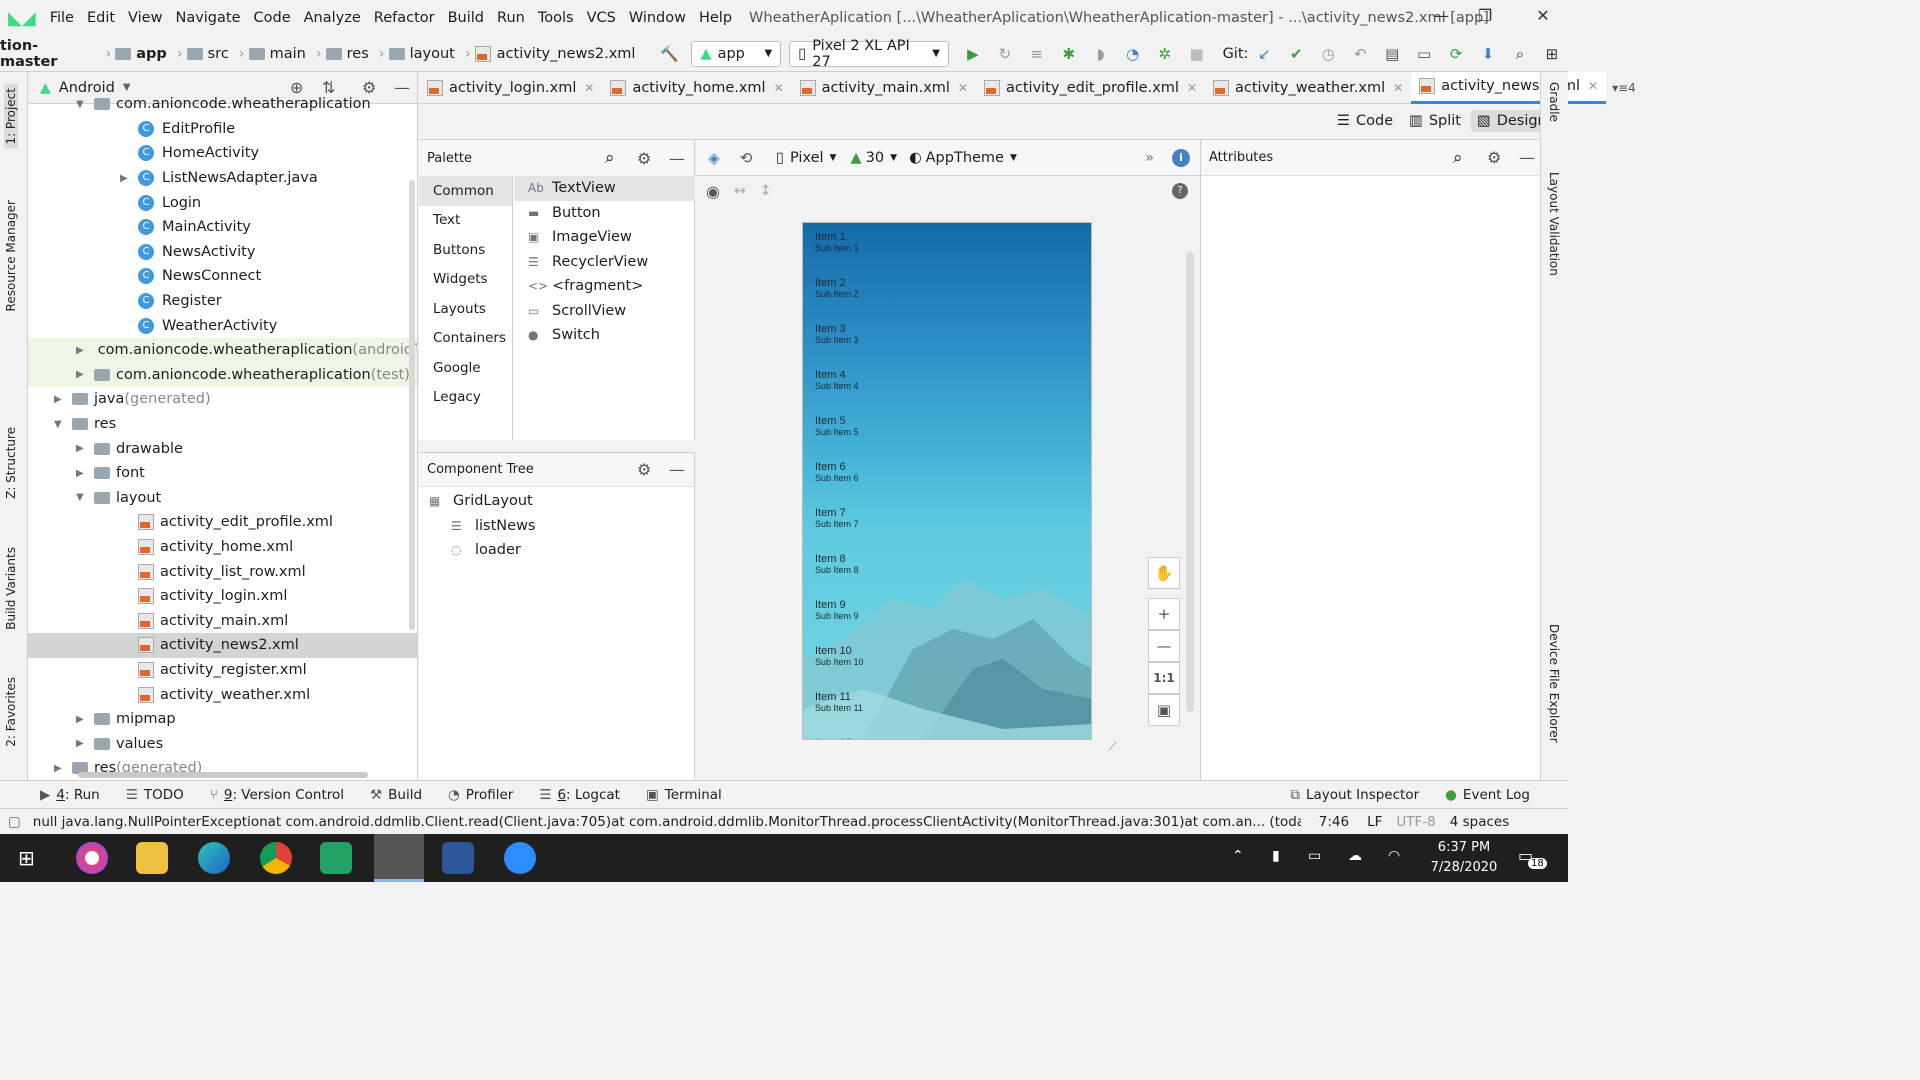 This screenshot has width=1920, height=1080. What do you see at coordinates (510, 88) in the screenshot?
I see `tab-activity-login: activity_login.xml ✕` at bounding box center [510, 88].